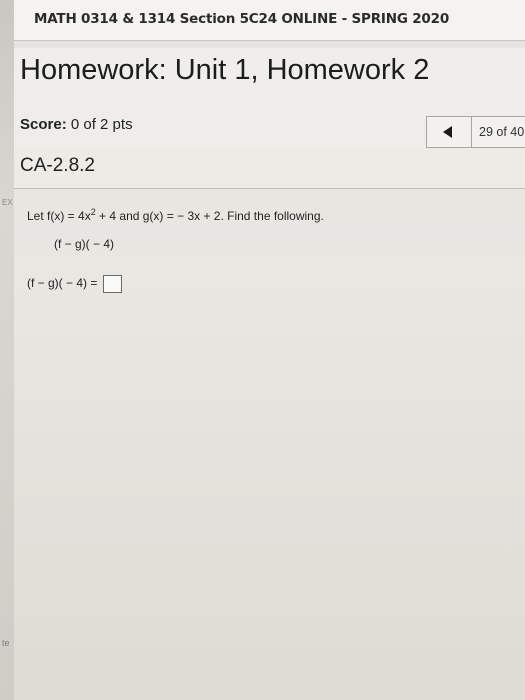 The height and width of the screenshot is (700, 525). What do you see at coordinates (57, 165) in the screenshot?
I see `question-id: CA-2.8.2` at bounding box center [57, 165].